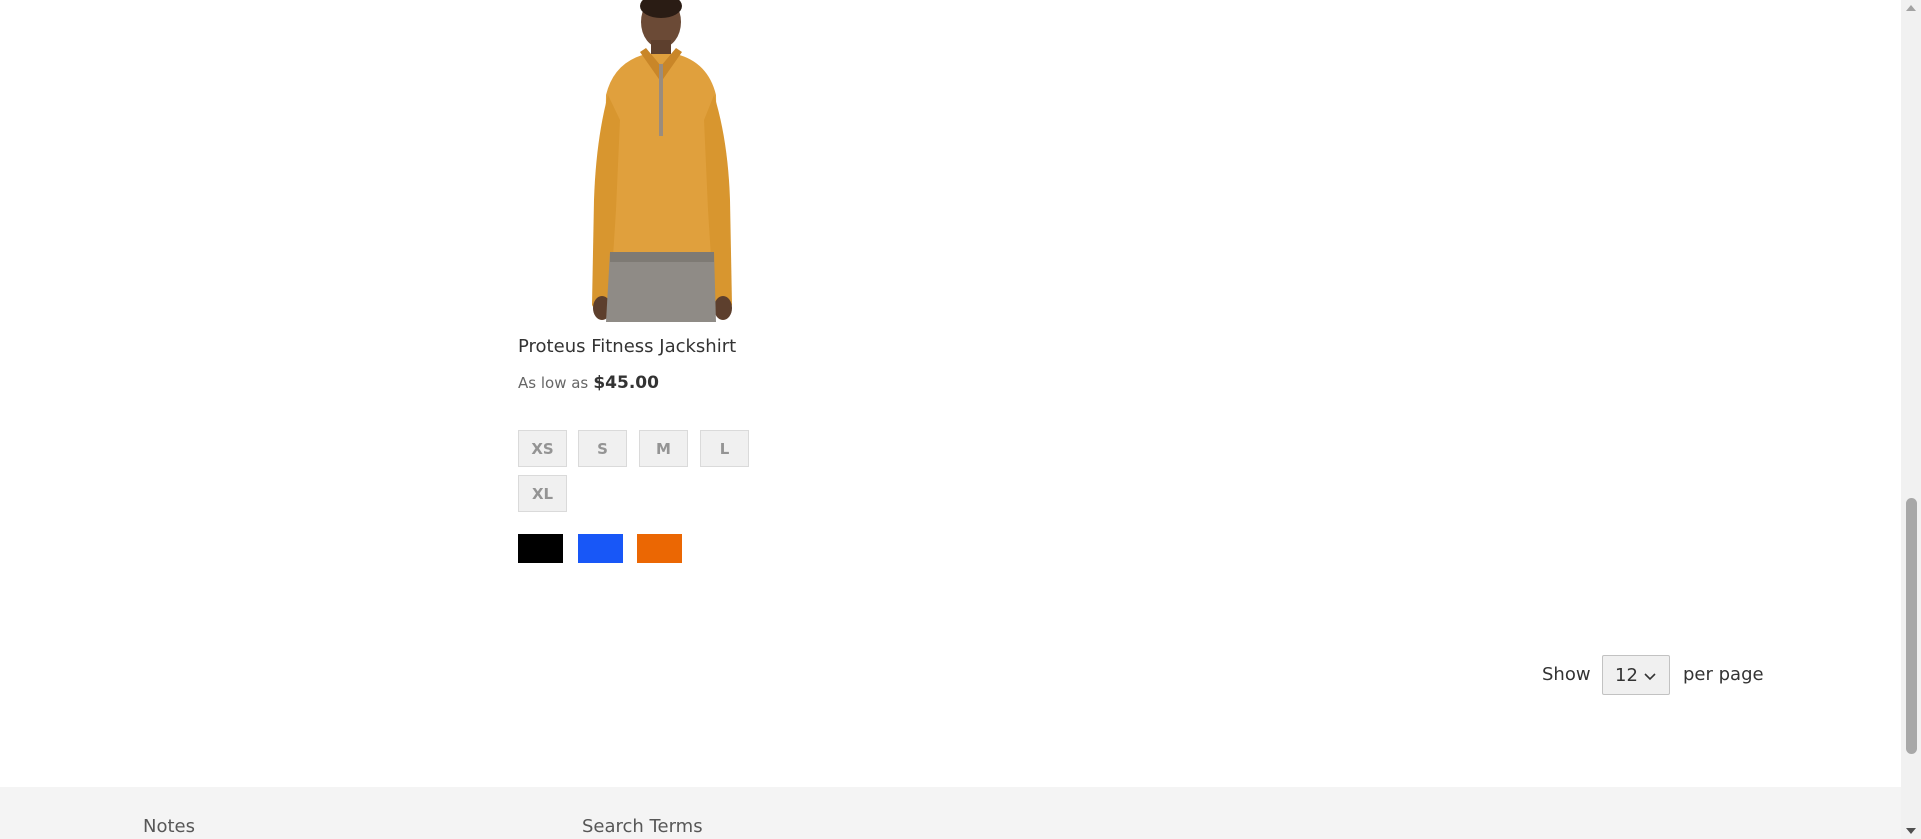 This screenshot has width=1921, height=839. Describe the element at coordinates (542, 448) in the screenshot. I see `size-option-xs: XS` at that location.